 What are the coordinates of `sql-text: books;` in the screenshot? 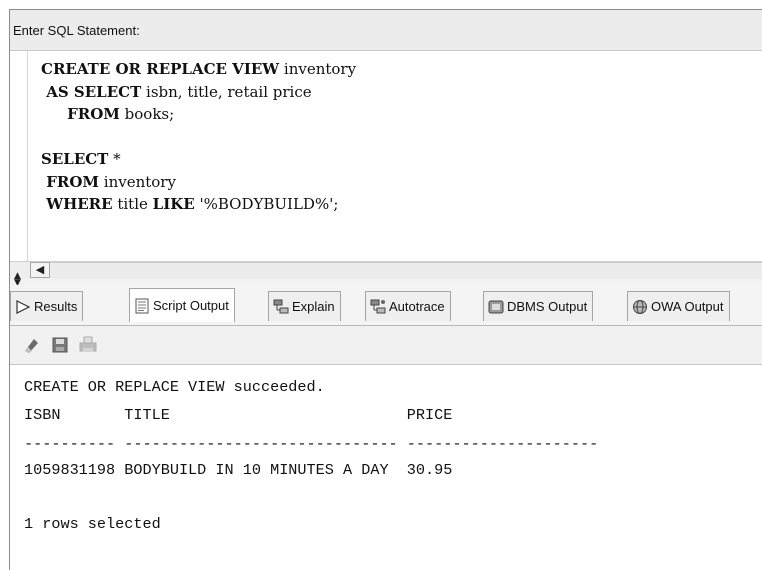 It's located at (147, 114).